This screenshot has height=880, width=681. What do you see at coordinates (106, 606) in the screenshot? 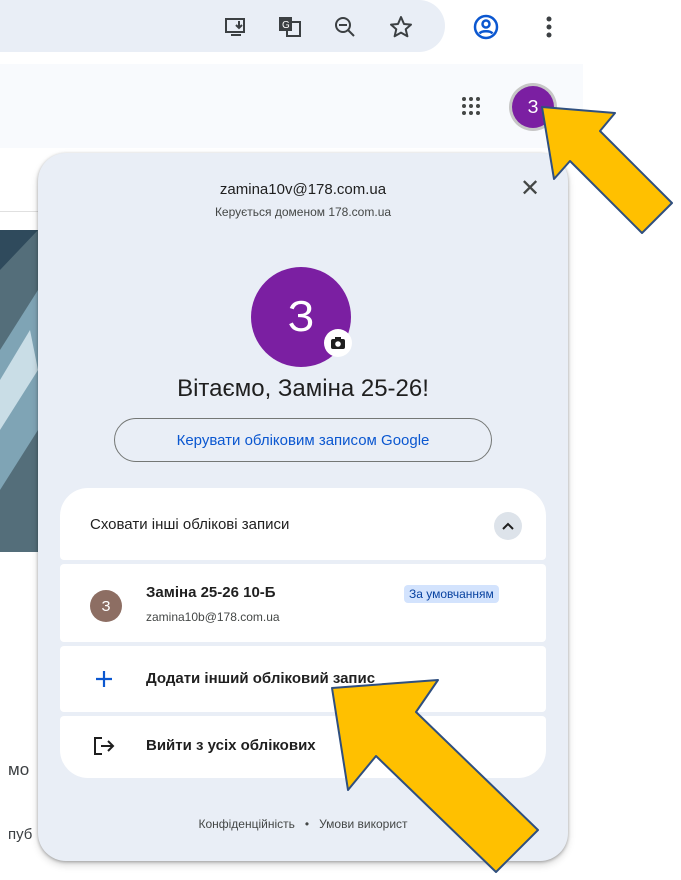
I see `avatar: З` at bounding box center [106, 606].